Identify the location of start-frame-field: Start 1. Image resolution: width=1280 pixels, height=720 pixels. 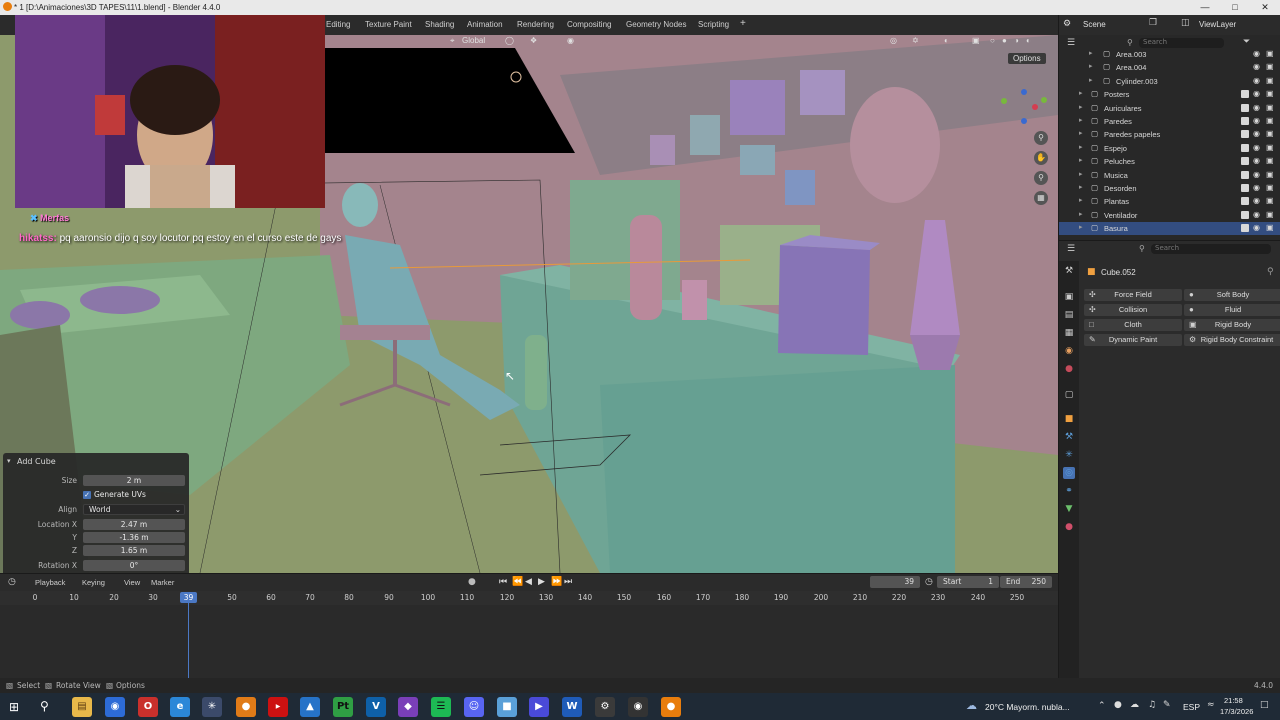
(968, 582).